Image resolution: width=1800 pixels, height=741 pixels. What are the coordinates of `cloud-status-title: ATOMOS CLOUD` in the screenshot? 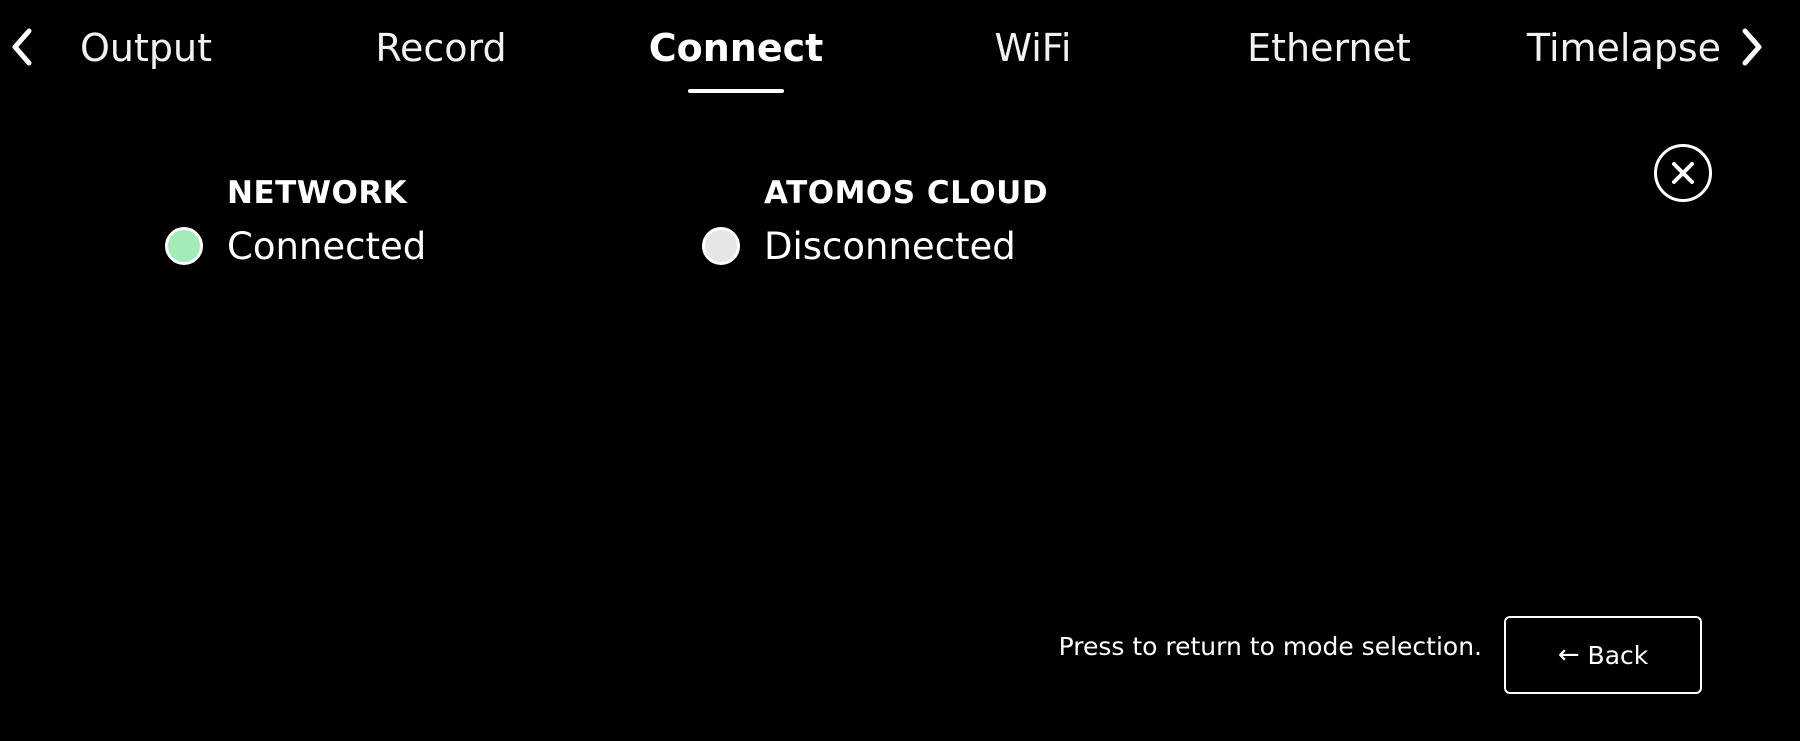 It's located at (906, 193).